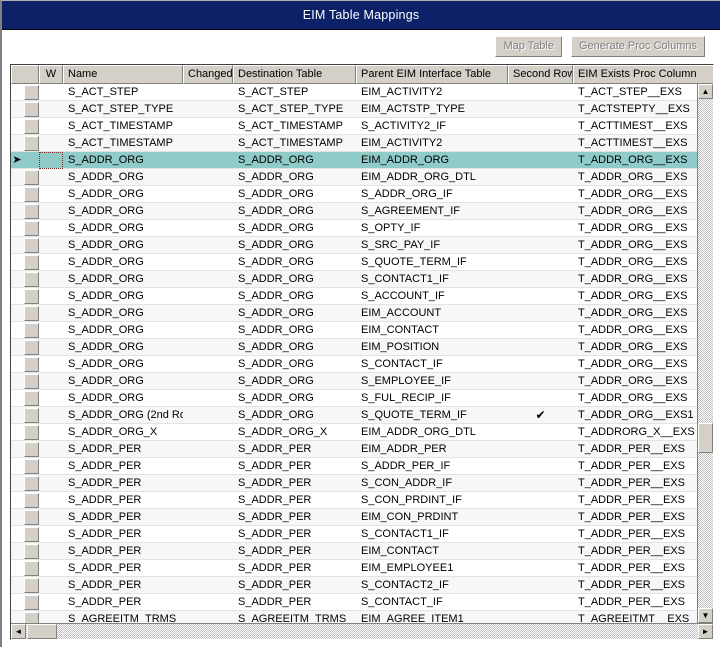 This screenshot has height=647, width=720. I want to click on cell-parent-eim-interface-table: S_FUL_RECIP_IF, so click(432, 398).